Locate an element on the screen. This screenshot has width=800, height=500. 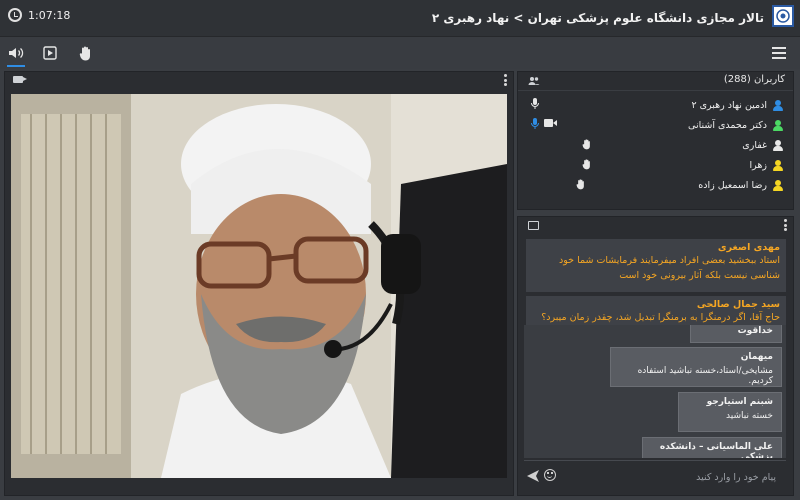
users-icon is located at coordinates (534, 81).